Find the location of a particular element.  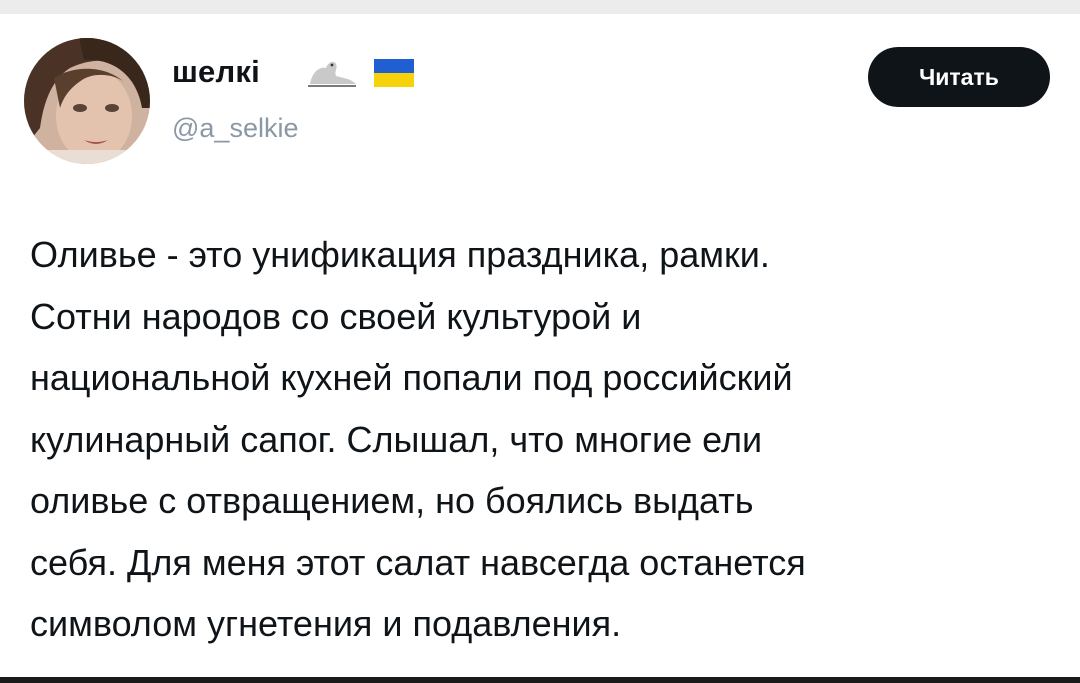

author-handle: @a_selkie is located at coordinates (235, 128).